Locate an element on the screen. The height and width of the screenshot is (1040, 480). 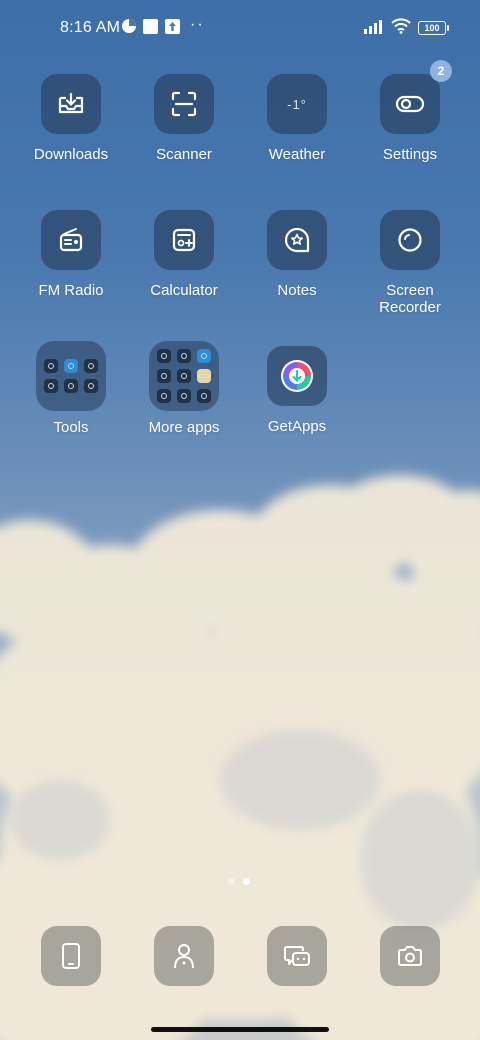
tools-folder-tile is located at coordinates (71, 376).